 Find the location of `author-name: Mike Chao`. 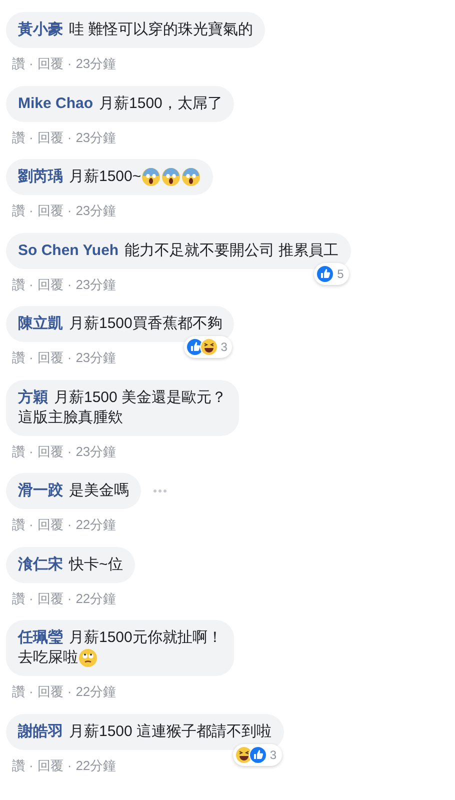

author-name: Mike Chao is located at coordinates (56, 104).